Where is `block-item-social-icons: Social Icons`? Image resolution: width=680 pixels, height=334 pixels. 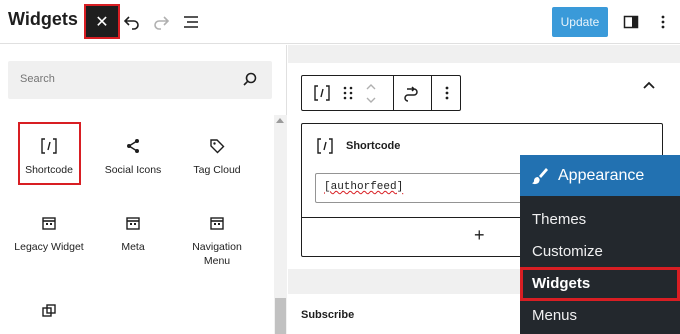 block-item-social-icons: Social Icons is located at coordinates (133, 155).